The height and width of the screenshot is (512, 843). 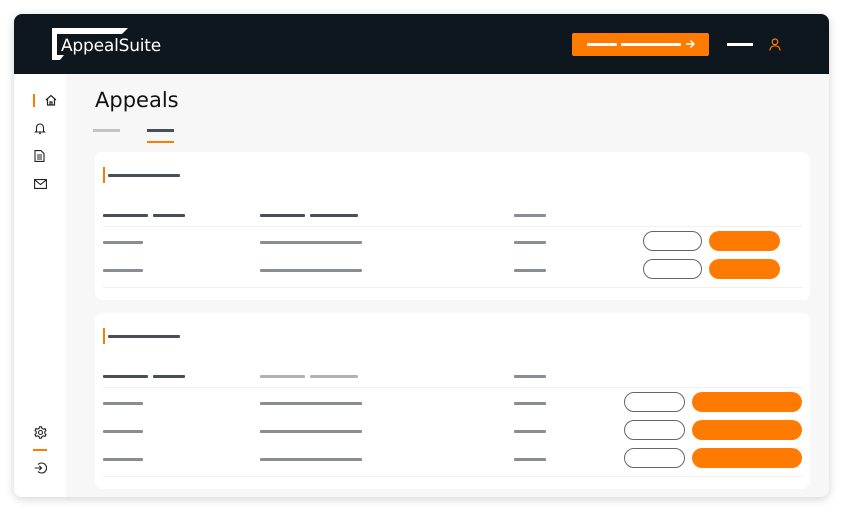 What do you see at coordinates (775, 44) in the screenshot?
I see `user-icon` at bounding box center [775, 44].